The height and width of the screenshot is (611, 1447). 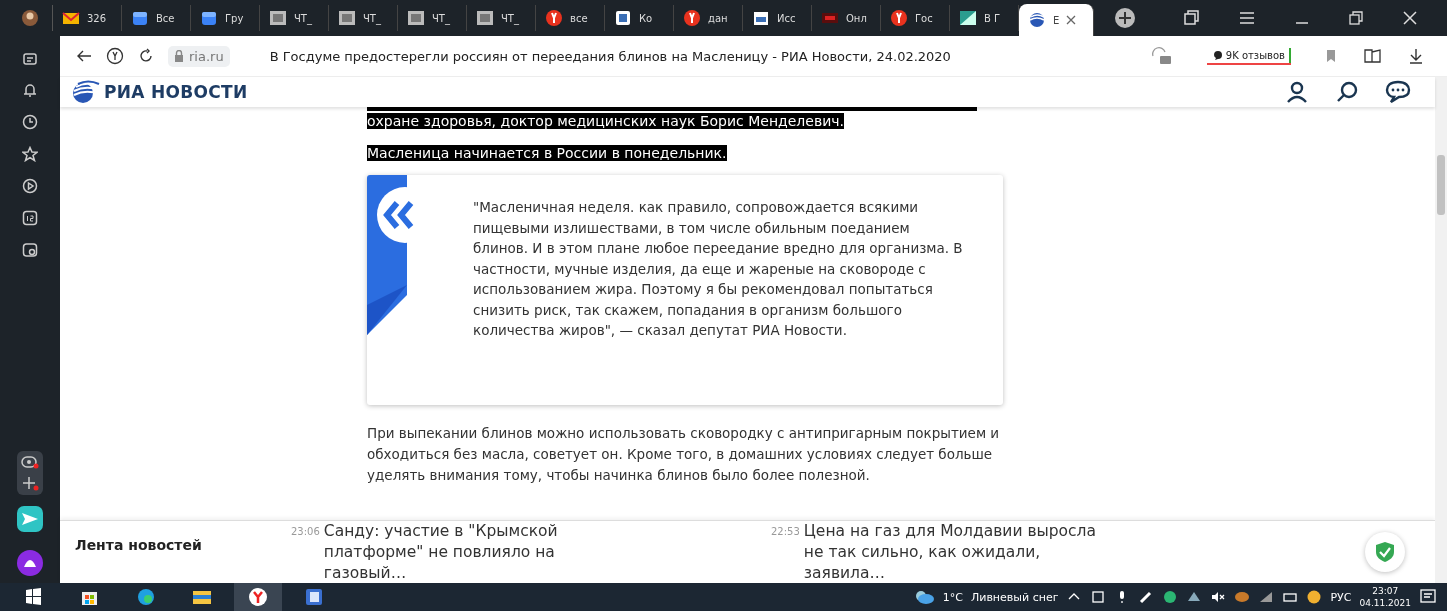 What do you see at coordinates (1385, 591) in the screenshot?
I see `clock-time: 23:07` at bounding box center [1385, 591].